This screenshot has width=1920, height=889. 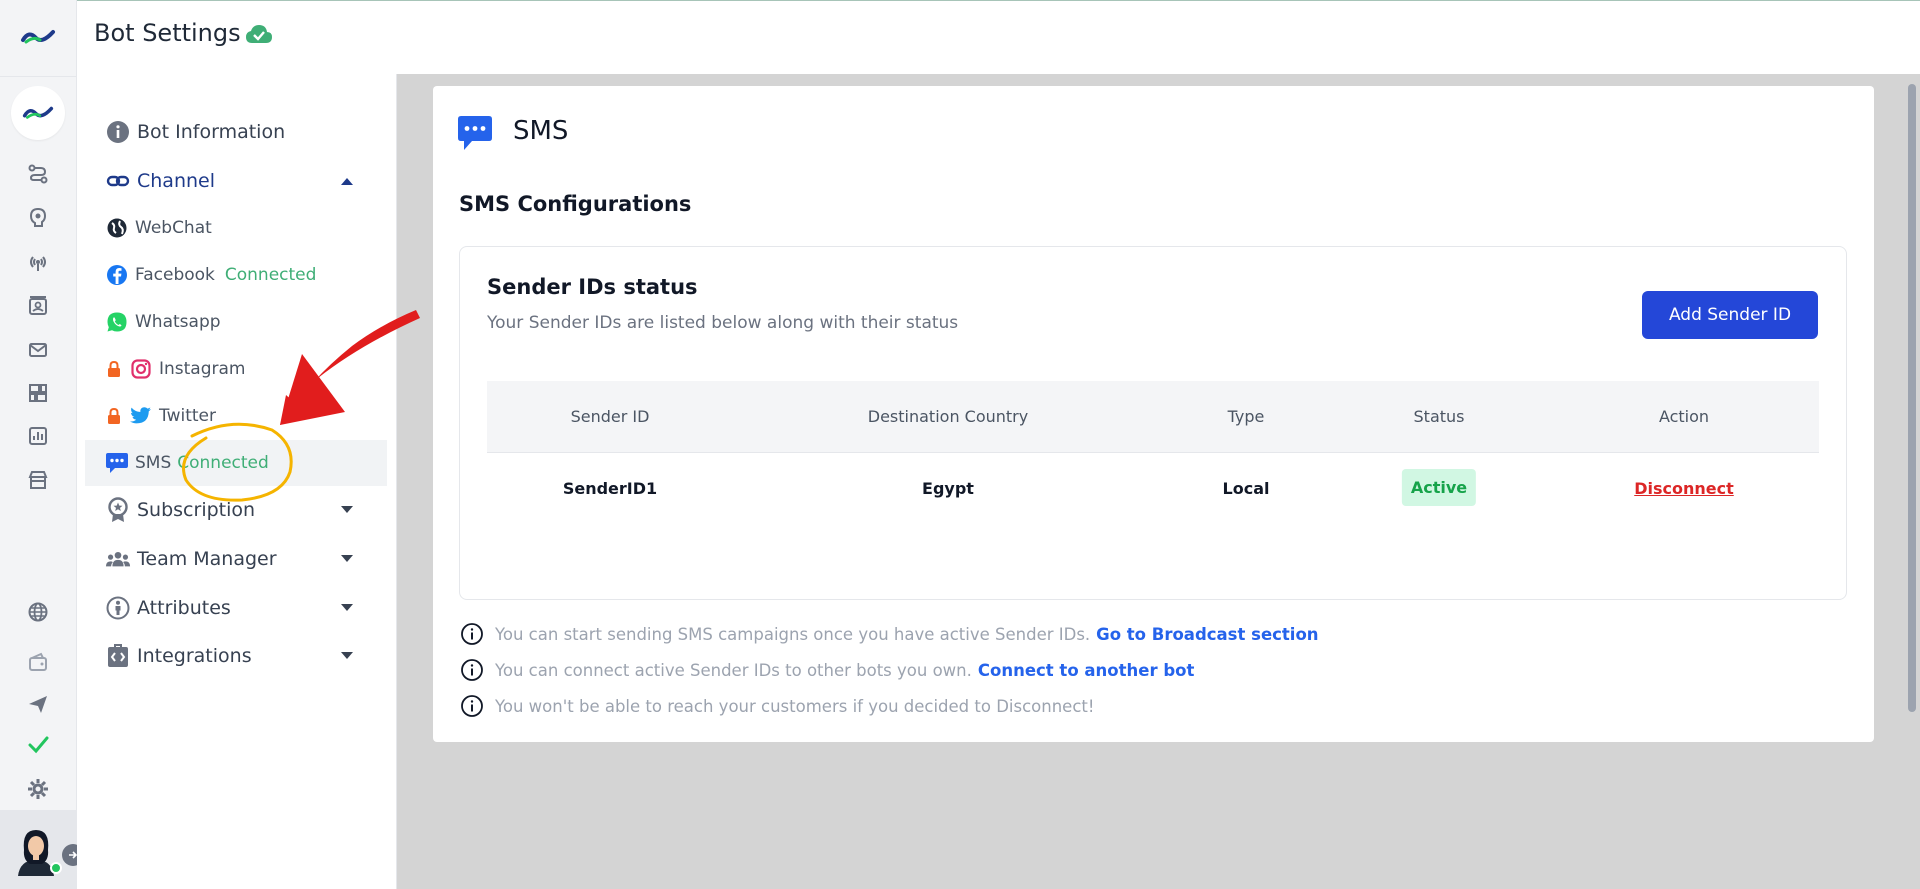 What do you see at coordinates (1207, 634) in the screenshot?
I see `broadcast-link: Go to Broadcast section` at bounding box center [1207, 634].